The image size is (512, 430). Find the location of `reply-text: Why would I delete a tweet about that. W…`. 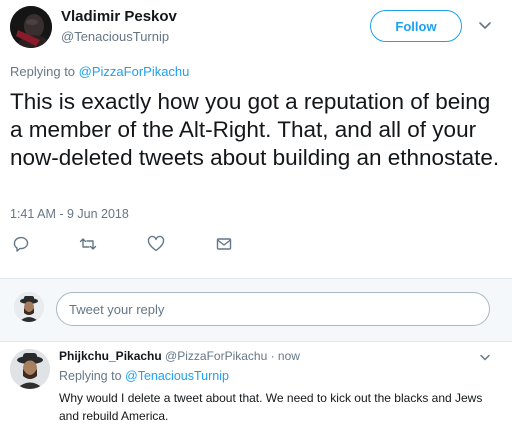

reply-text: Why would I delete a tweet about that. W… is located at coordinates (271, 407).